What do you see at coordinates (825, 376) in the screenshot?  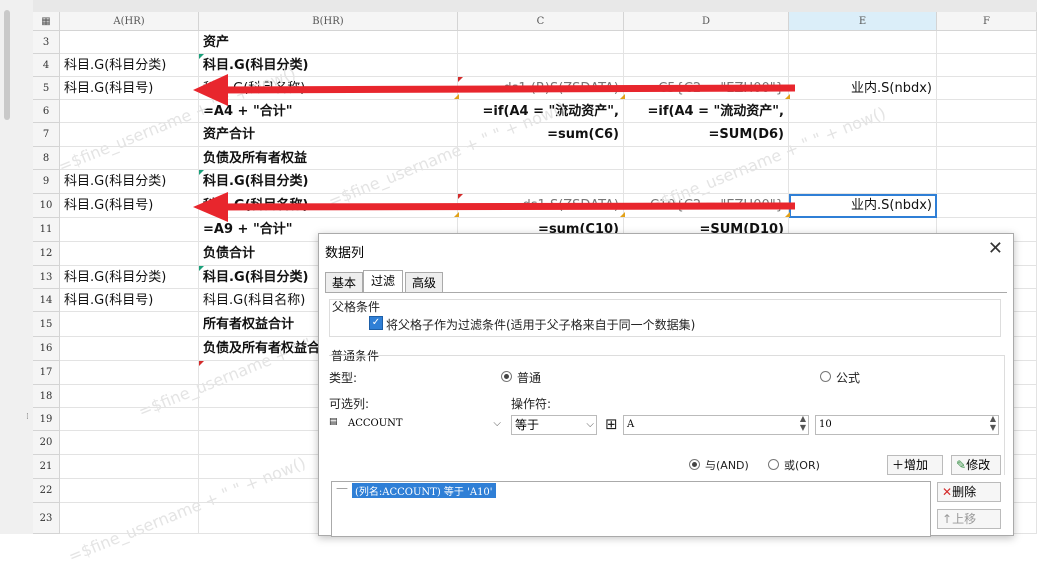 I see `type-formula-radio` at bounding box center [825, 376].